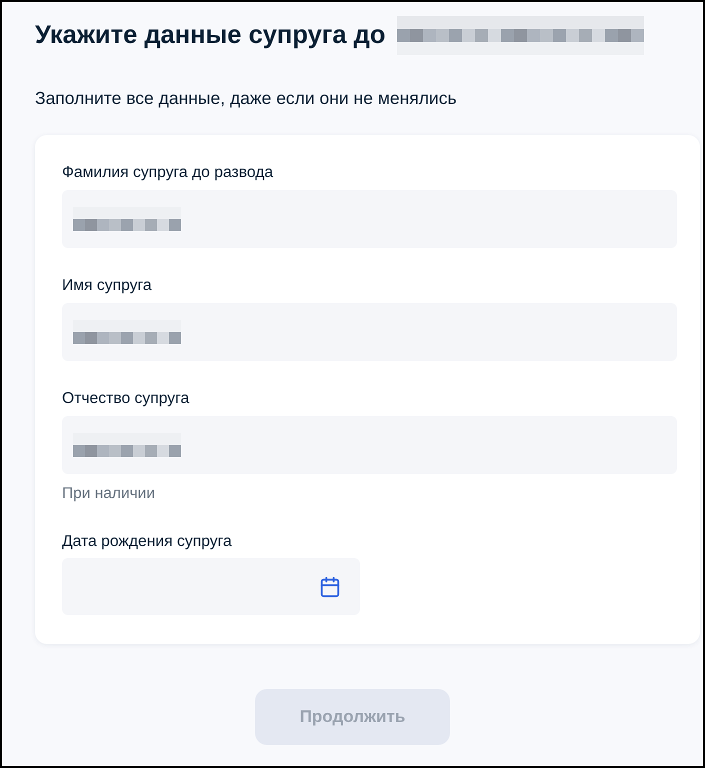 This screenshot has height=768, width=705. I want to click on field-label: Фамилия супруга до развода, so click(168, 173).